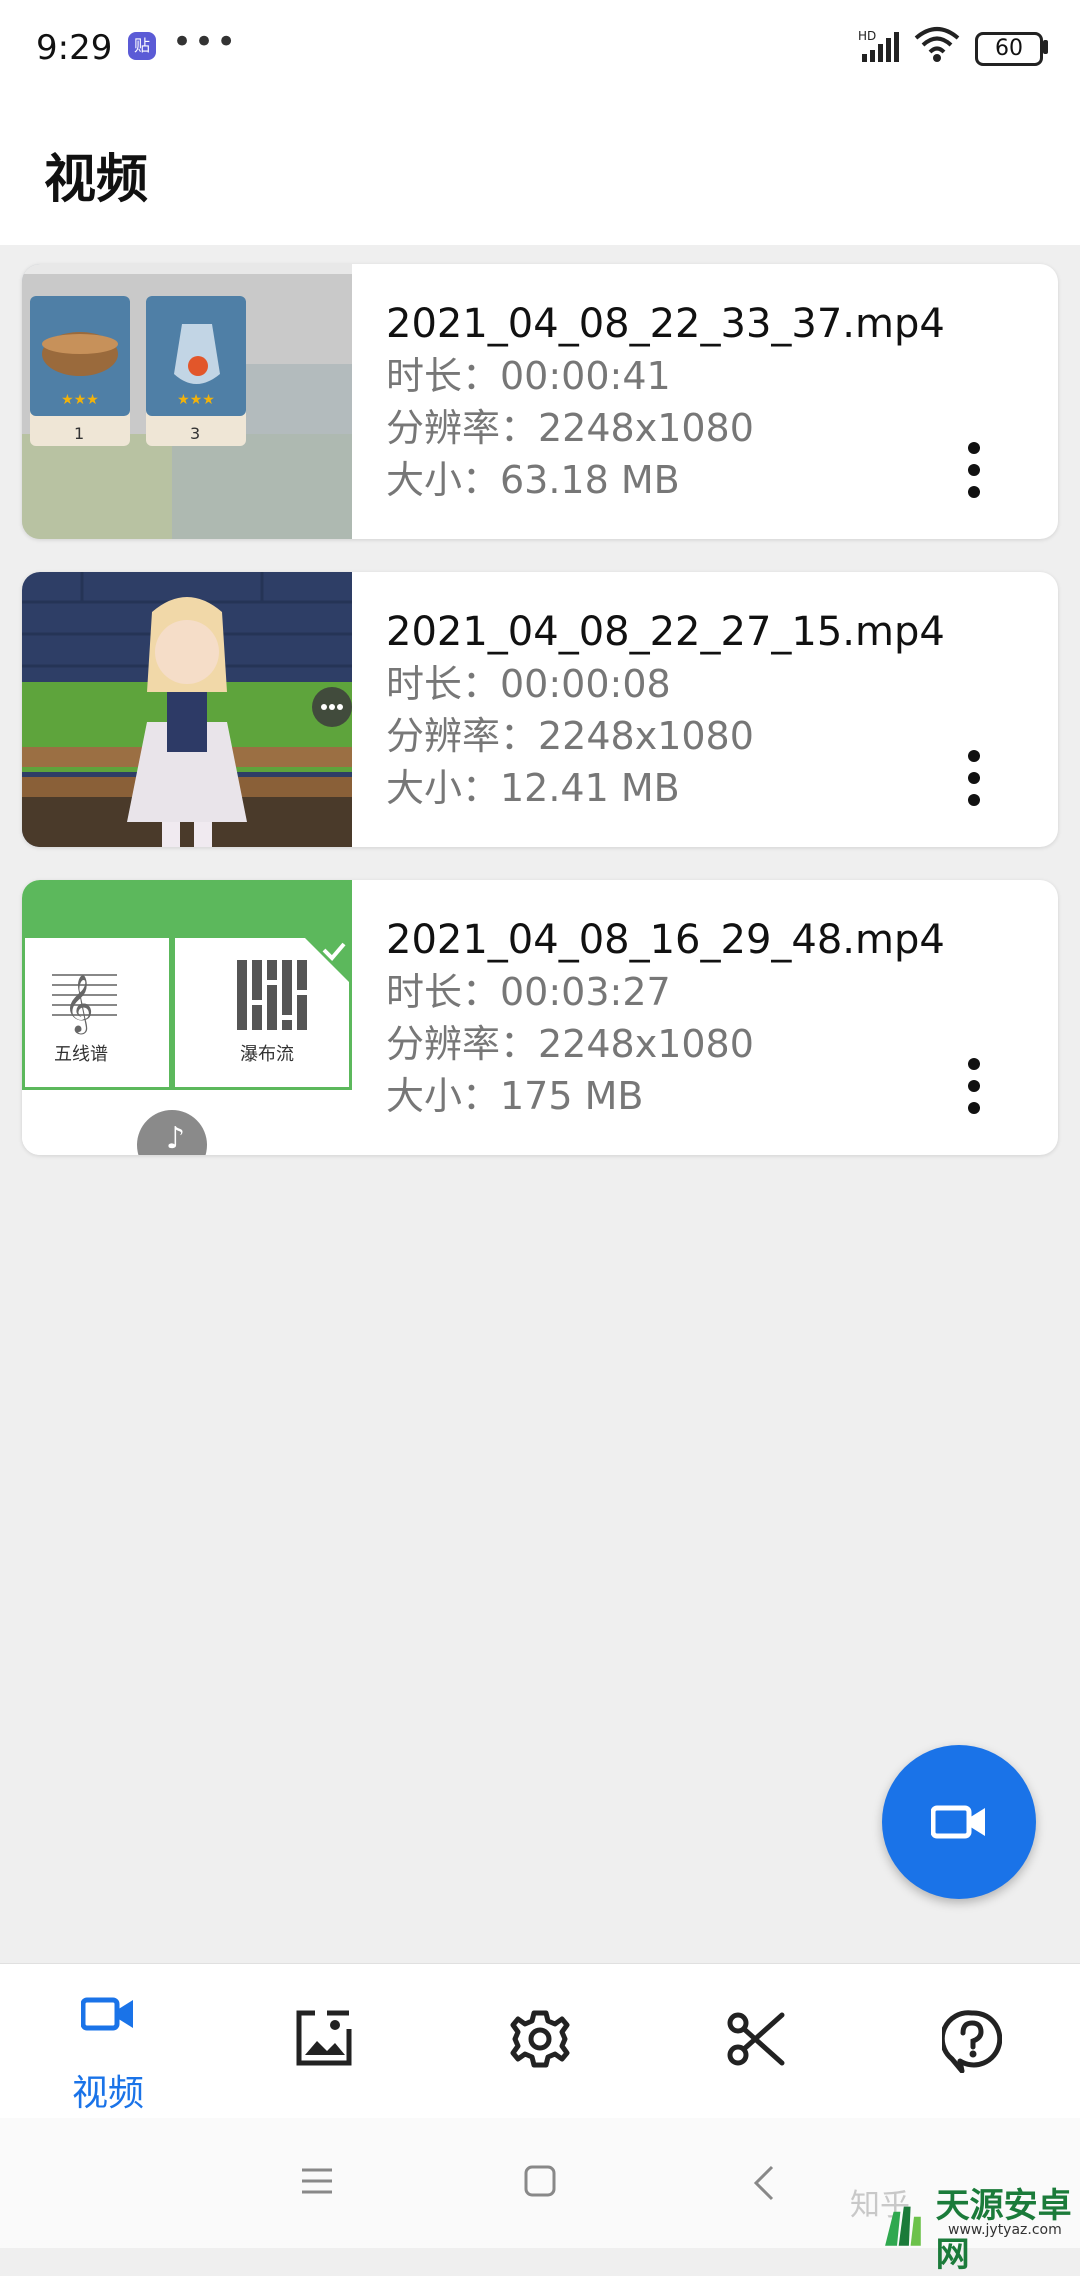 This screenshot has width=1080, height=2276. What do you see at coordinates (324, 2038) in the screenshot?
I see `image-icon` at bounding box center [324, 2038].